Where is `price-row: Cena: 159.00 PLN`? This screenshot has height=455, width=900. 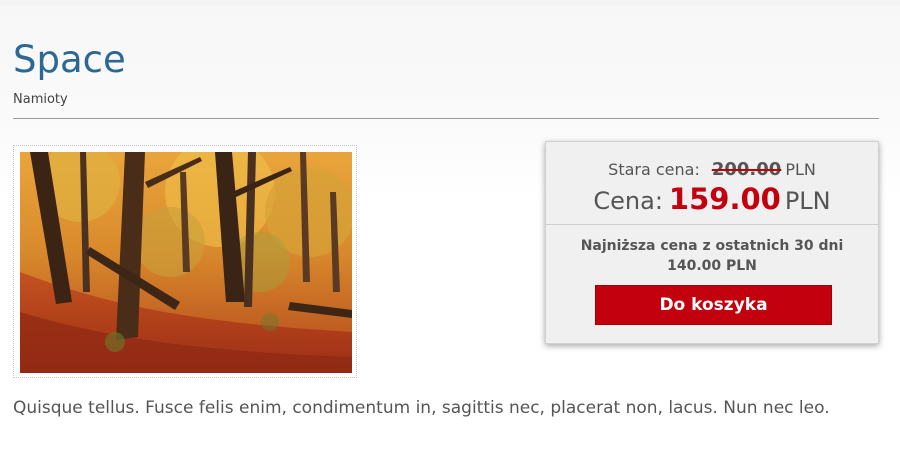
price-row: Cena: 159.00 PLN is located at coordinates (712, 199).